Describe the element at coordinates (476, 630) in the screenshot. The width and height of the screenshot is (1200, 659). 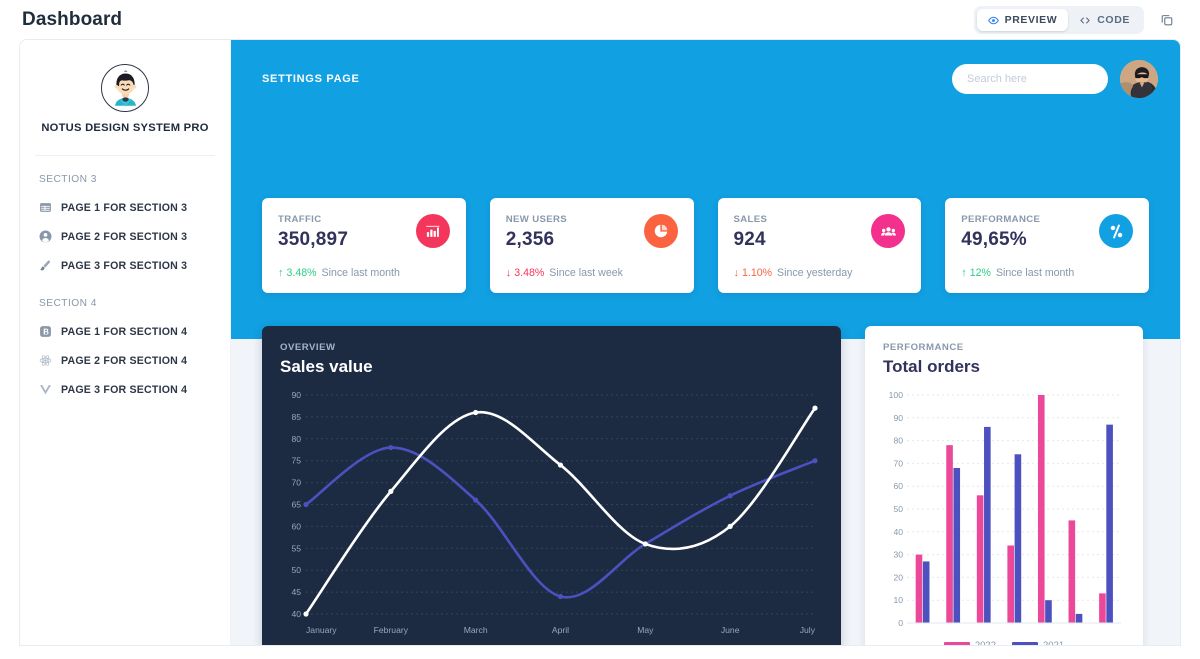
I see `svg-text: March` at that location.